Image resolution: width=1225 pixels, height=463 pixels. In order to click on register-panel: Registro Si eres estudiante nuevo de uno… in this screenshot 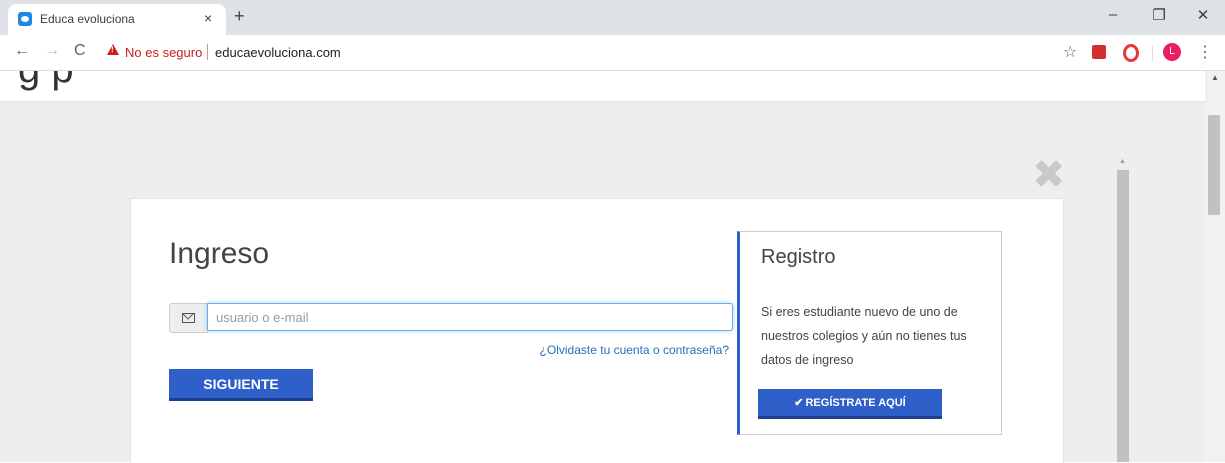, I will do `click(869, 333)`.